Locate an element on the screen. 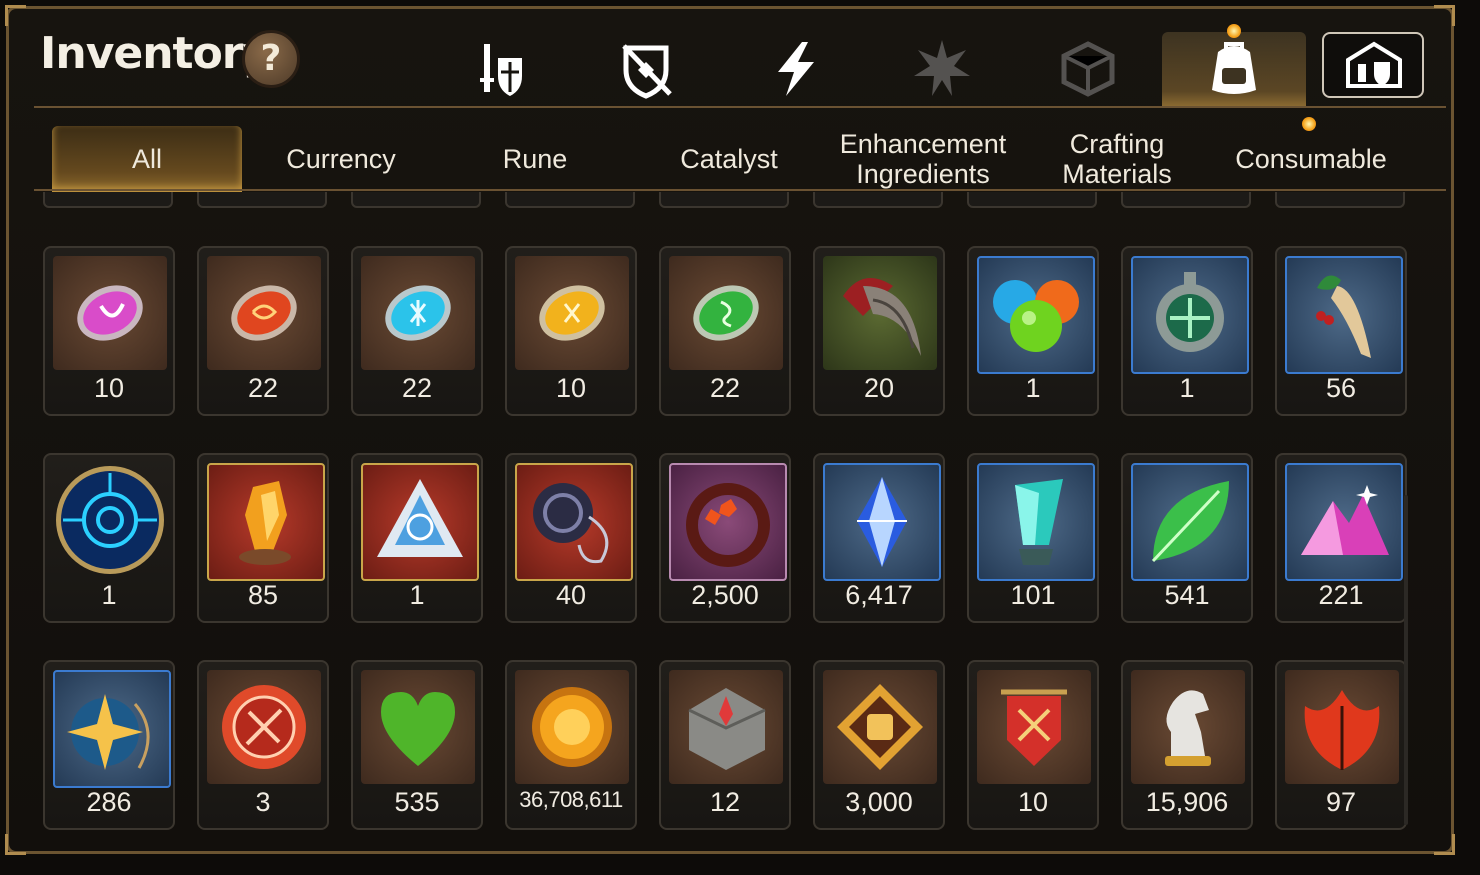 Image resolution: width=1480 pixels, height=875 pixels. item-quantity: 40 is located at coordinates (571, 595).